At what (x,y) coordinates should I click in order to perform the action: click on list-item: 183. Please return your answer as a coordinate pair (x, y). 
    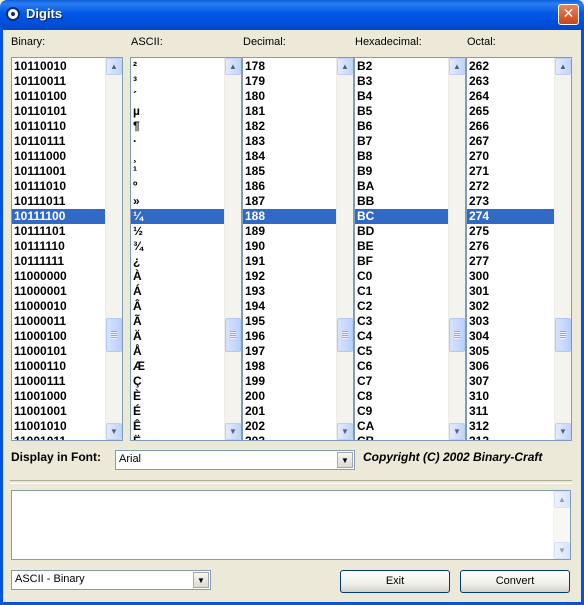
    Looking at the image, I should click on (289, 141).